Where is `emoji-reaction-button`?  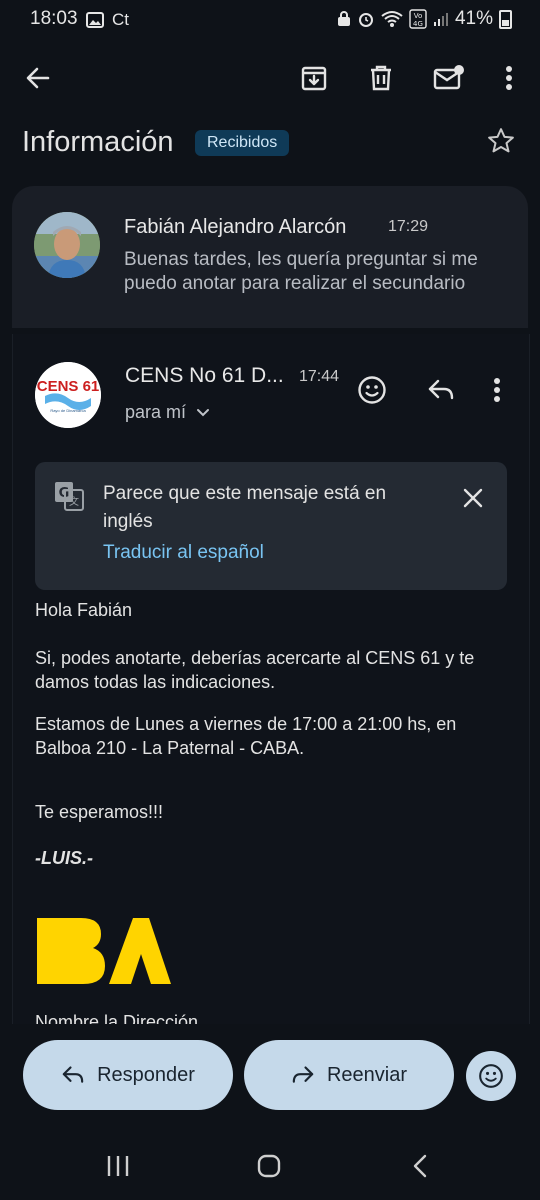
emoji-reaction-button is located at coordinates (491, 1076).